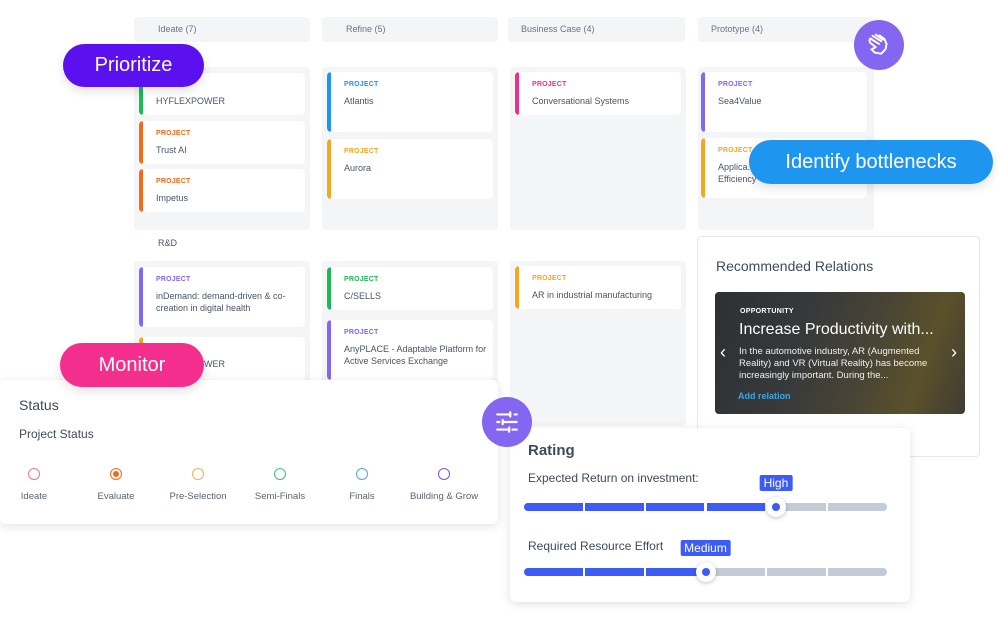 The width and height of the screenshot is (1000, 629). I want to click on card-title: Sea4Value, so click(740, 101).